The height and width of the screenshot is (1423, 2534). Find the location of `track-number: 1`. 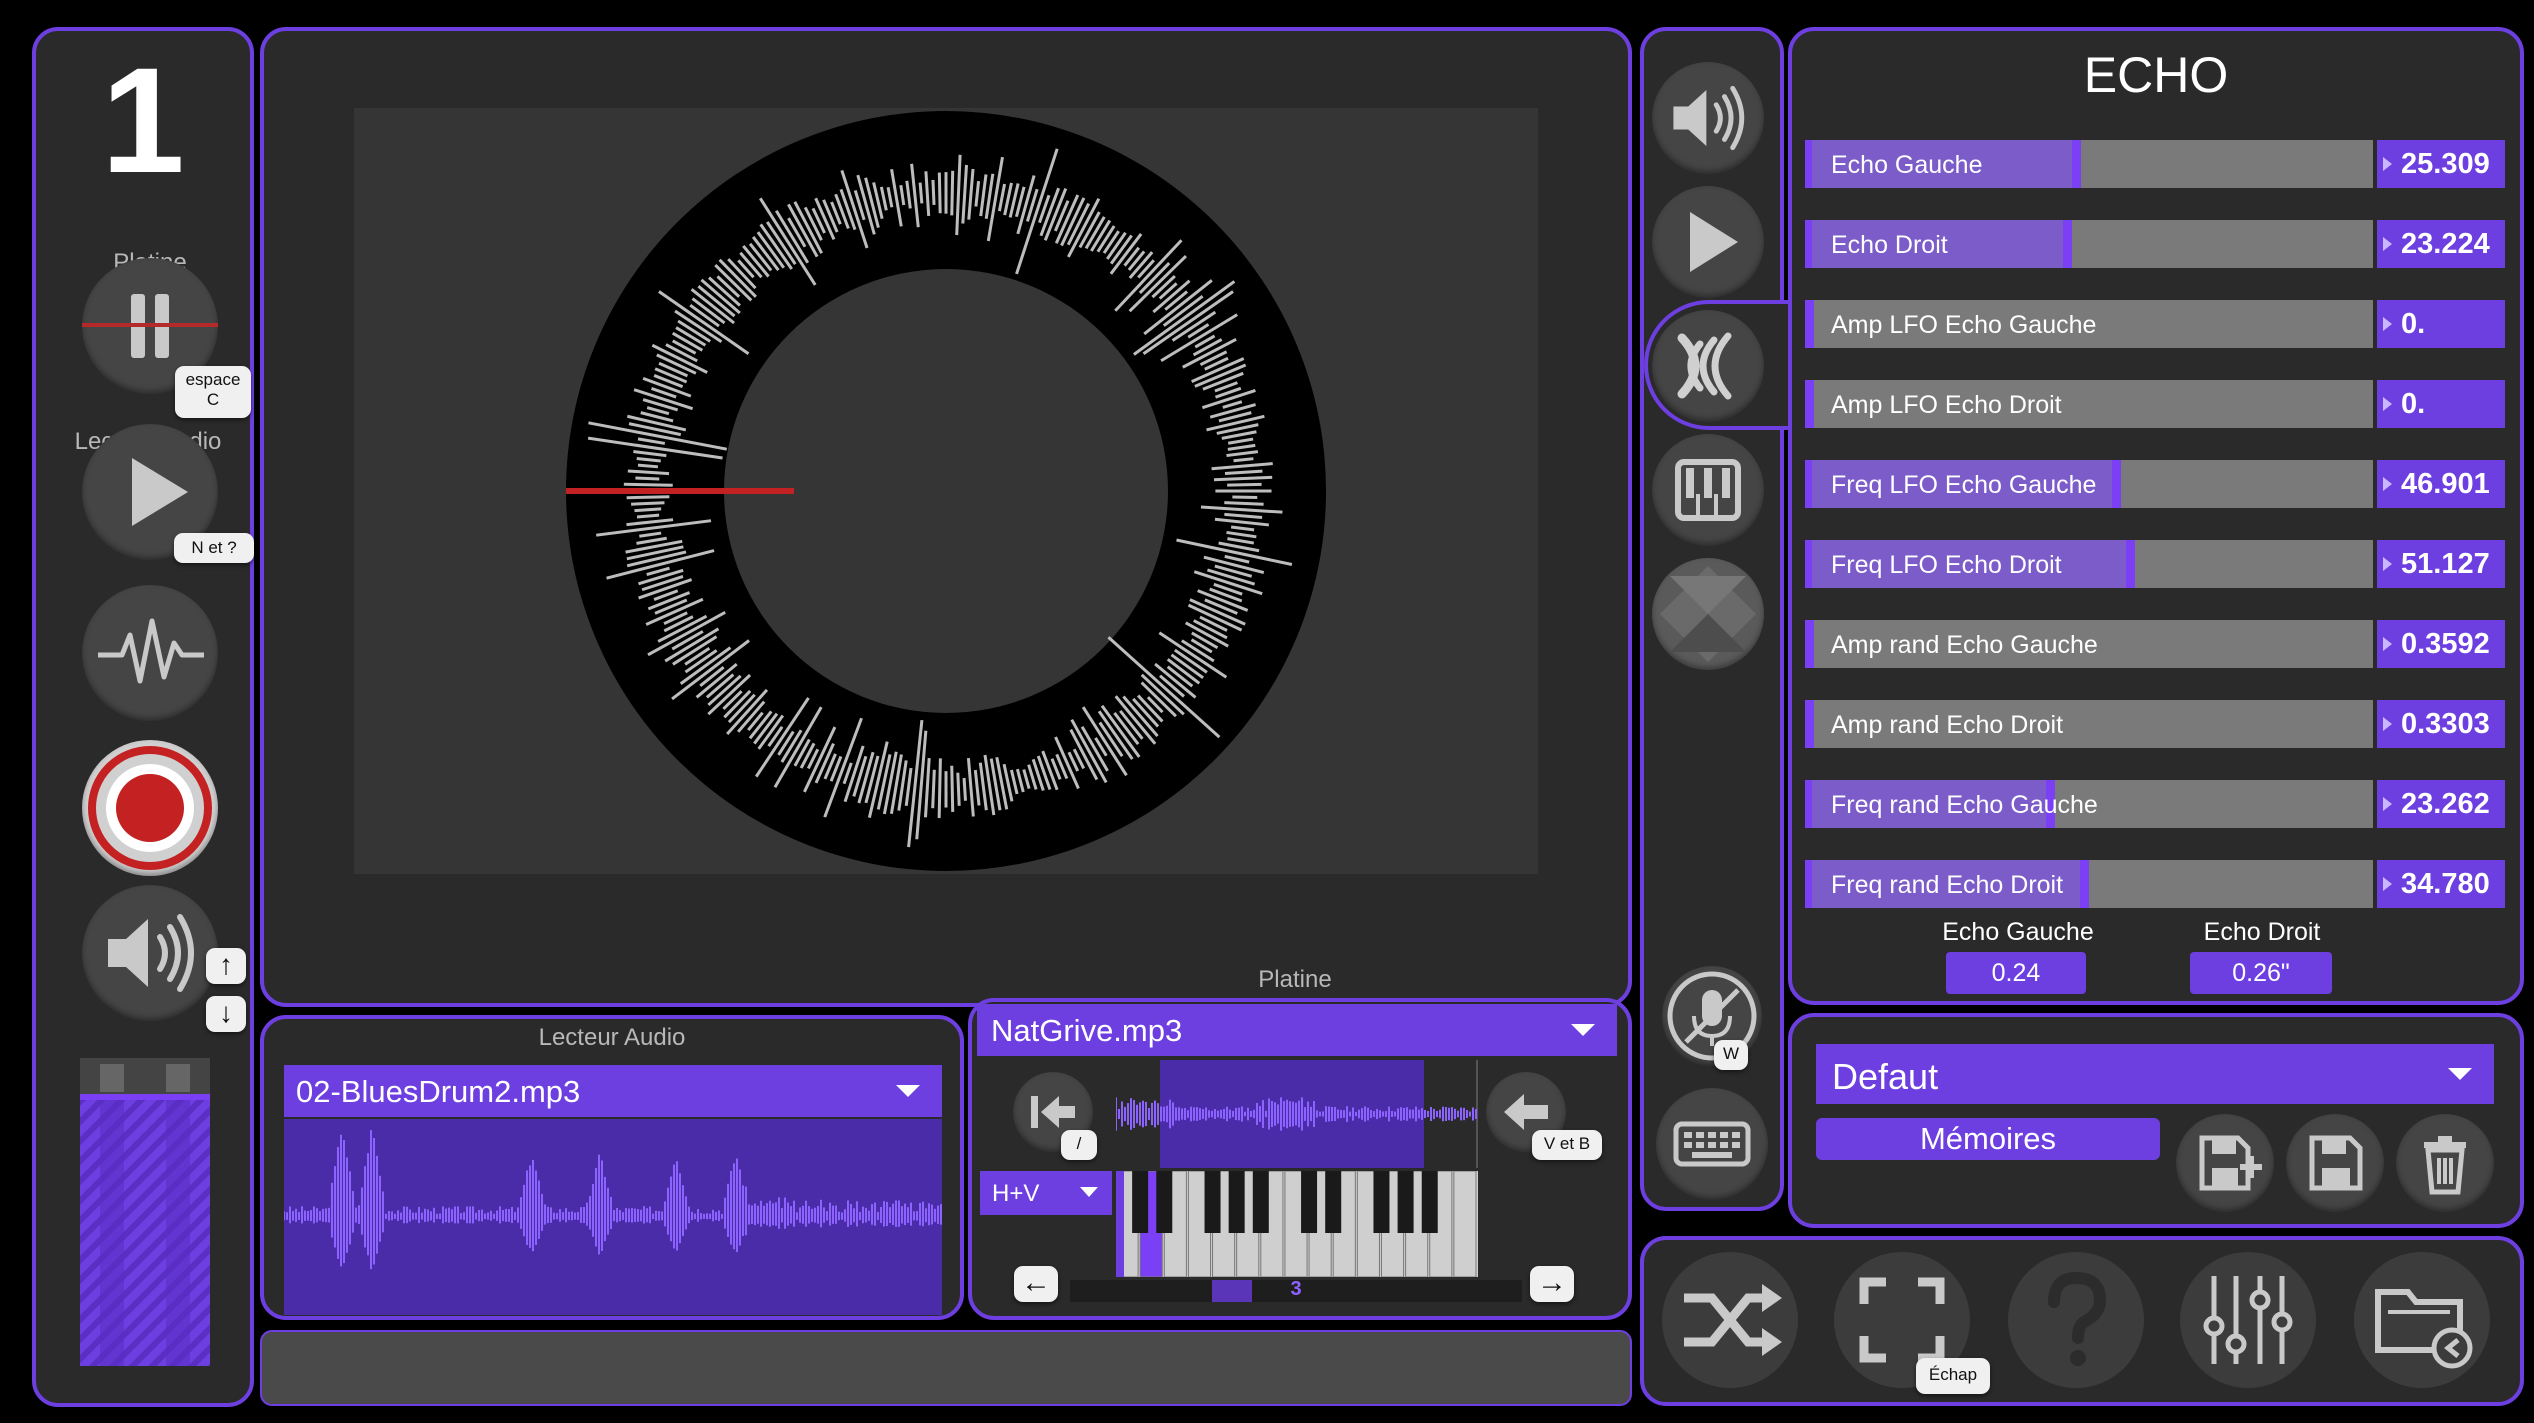

track-number: 1 is located at coordinates (143, 120).